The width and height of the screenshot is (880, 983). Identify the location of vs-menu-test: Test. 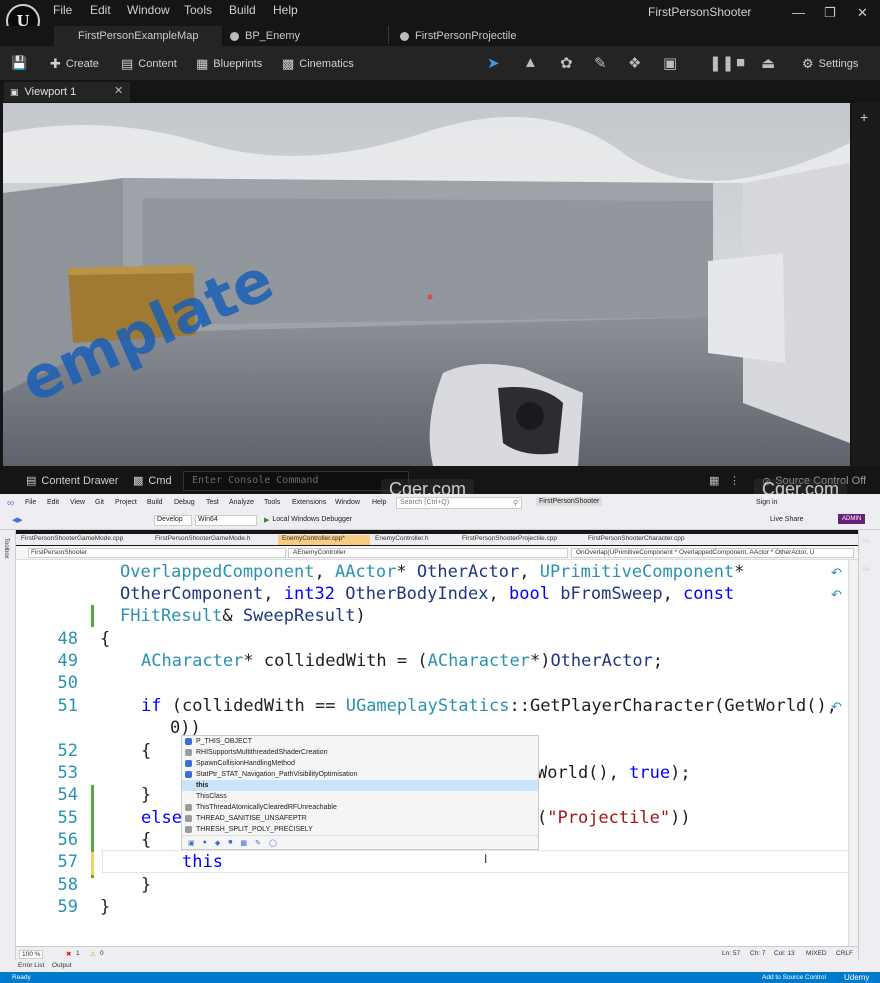
(212, 502).